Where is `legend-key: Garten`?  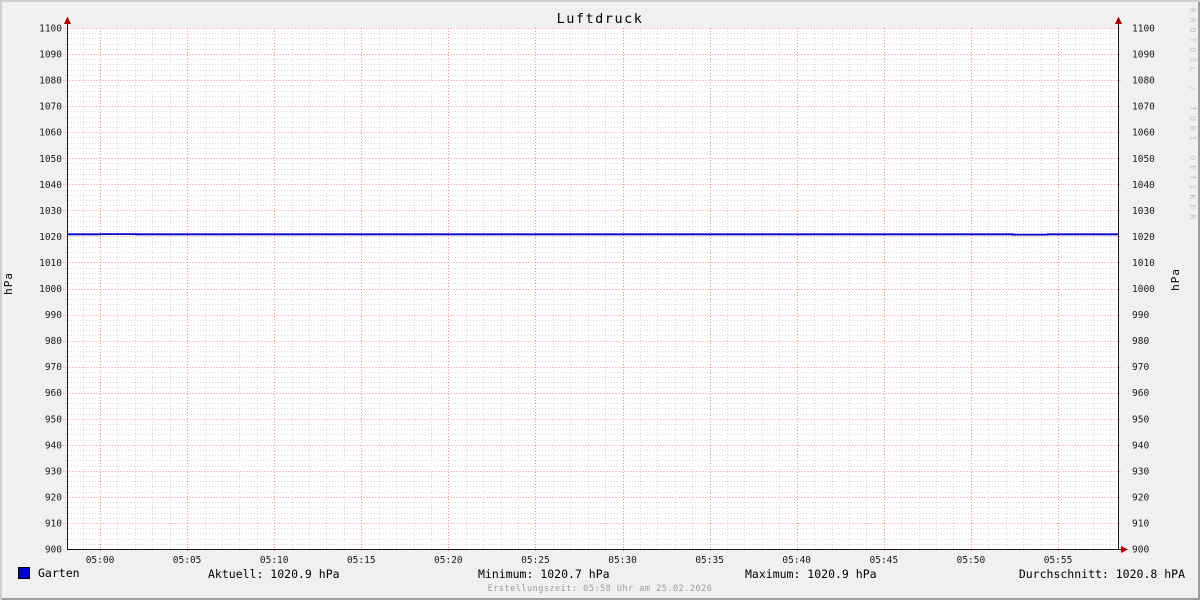
legend-key: Garten is located at coordinates (49, 573).